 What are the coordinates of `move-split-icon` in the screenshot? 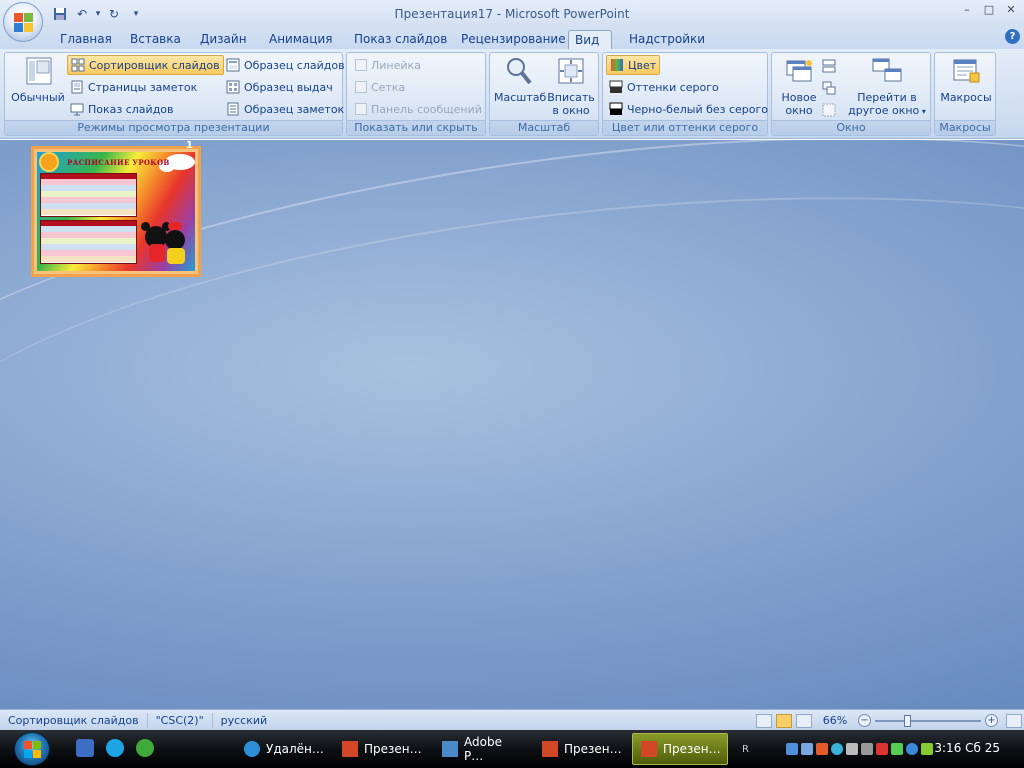 It's located at (829, 110).